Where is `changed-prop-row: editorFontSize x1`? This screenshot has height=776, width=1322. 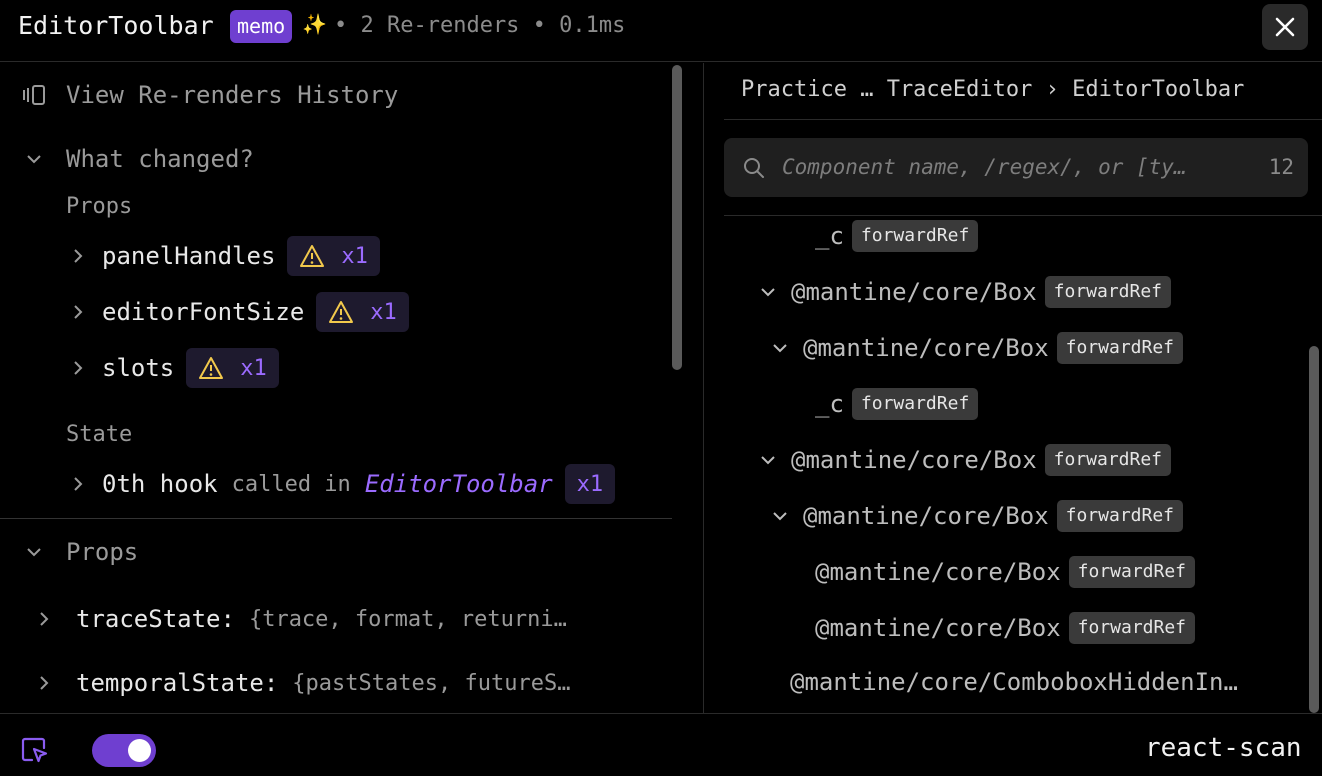 changed-prop-row: editorFontSize x1 is located at coordinates (240, 312).